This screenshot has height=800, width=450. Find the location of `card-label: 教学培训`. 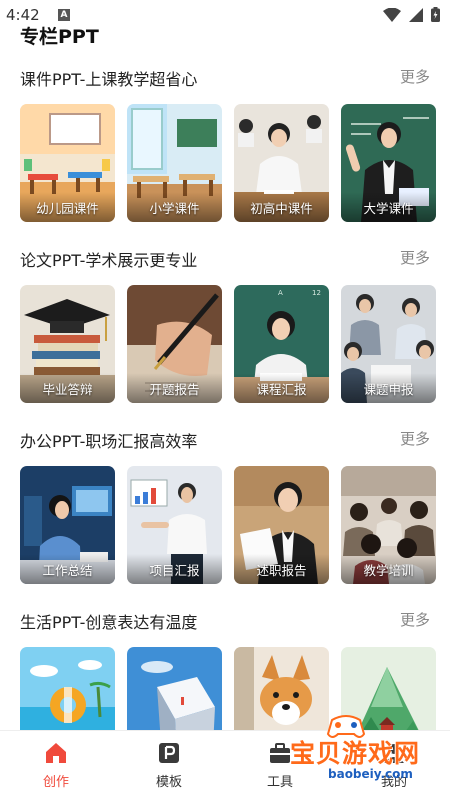

card-label: 教学培训 is located at coordinates (388, 570).